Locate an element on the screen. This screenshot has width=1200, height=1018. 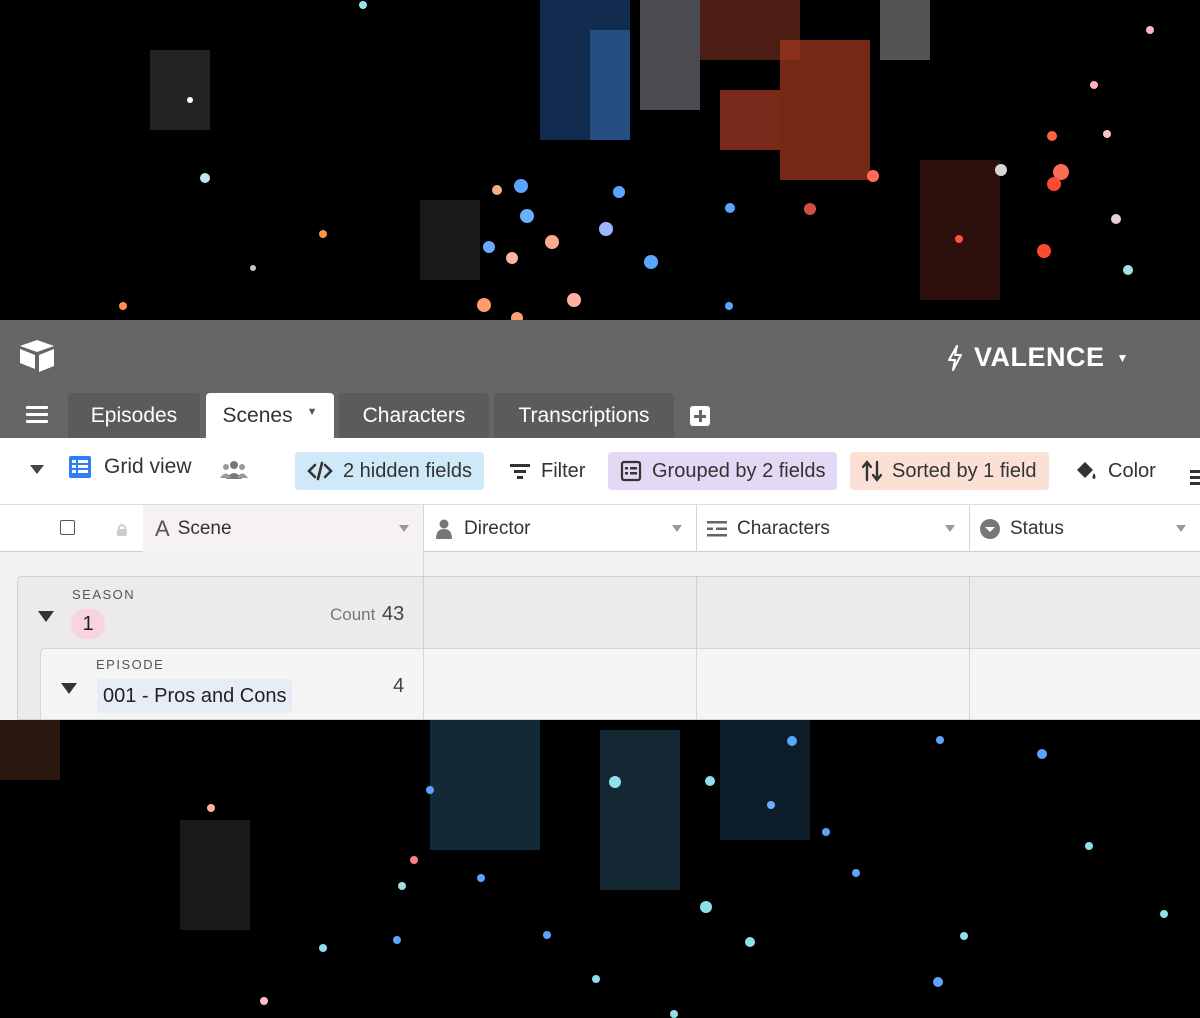
tab-label: Episodes is located at coordinates (134, 415).